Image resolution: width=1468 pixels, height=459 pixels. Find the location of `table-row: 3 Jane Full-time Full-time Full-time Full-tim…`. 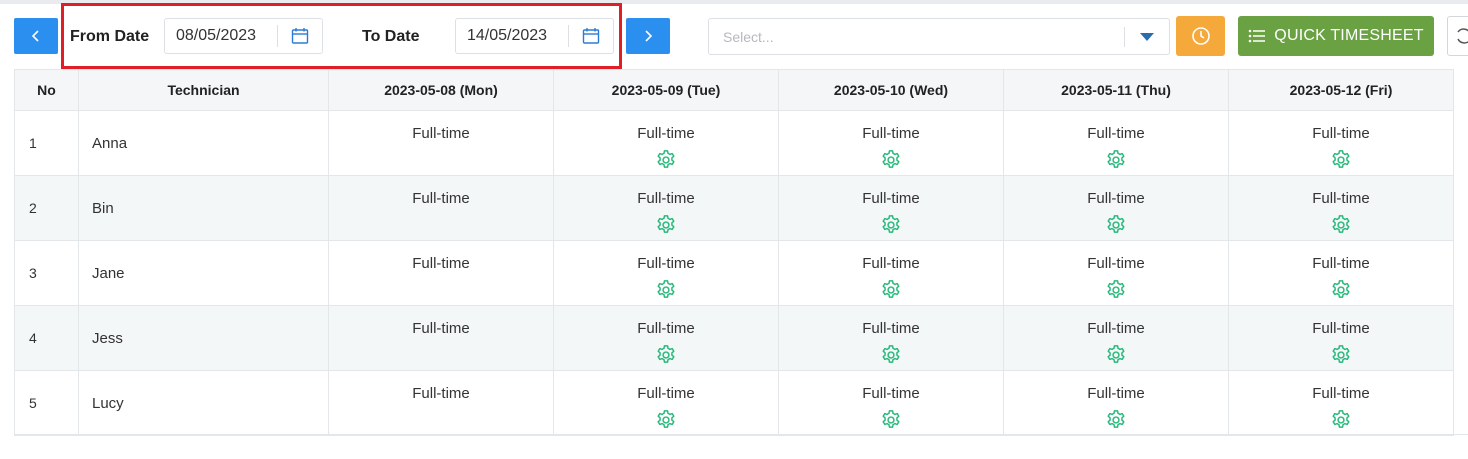

table-row: 3 Jane Full-time Full-time Full-time Full-tim… is located at coordinates (734, 273).